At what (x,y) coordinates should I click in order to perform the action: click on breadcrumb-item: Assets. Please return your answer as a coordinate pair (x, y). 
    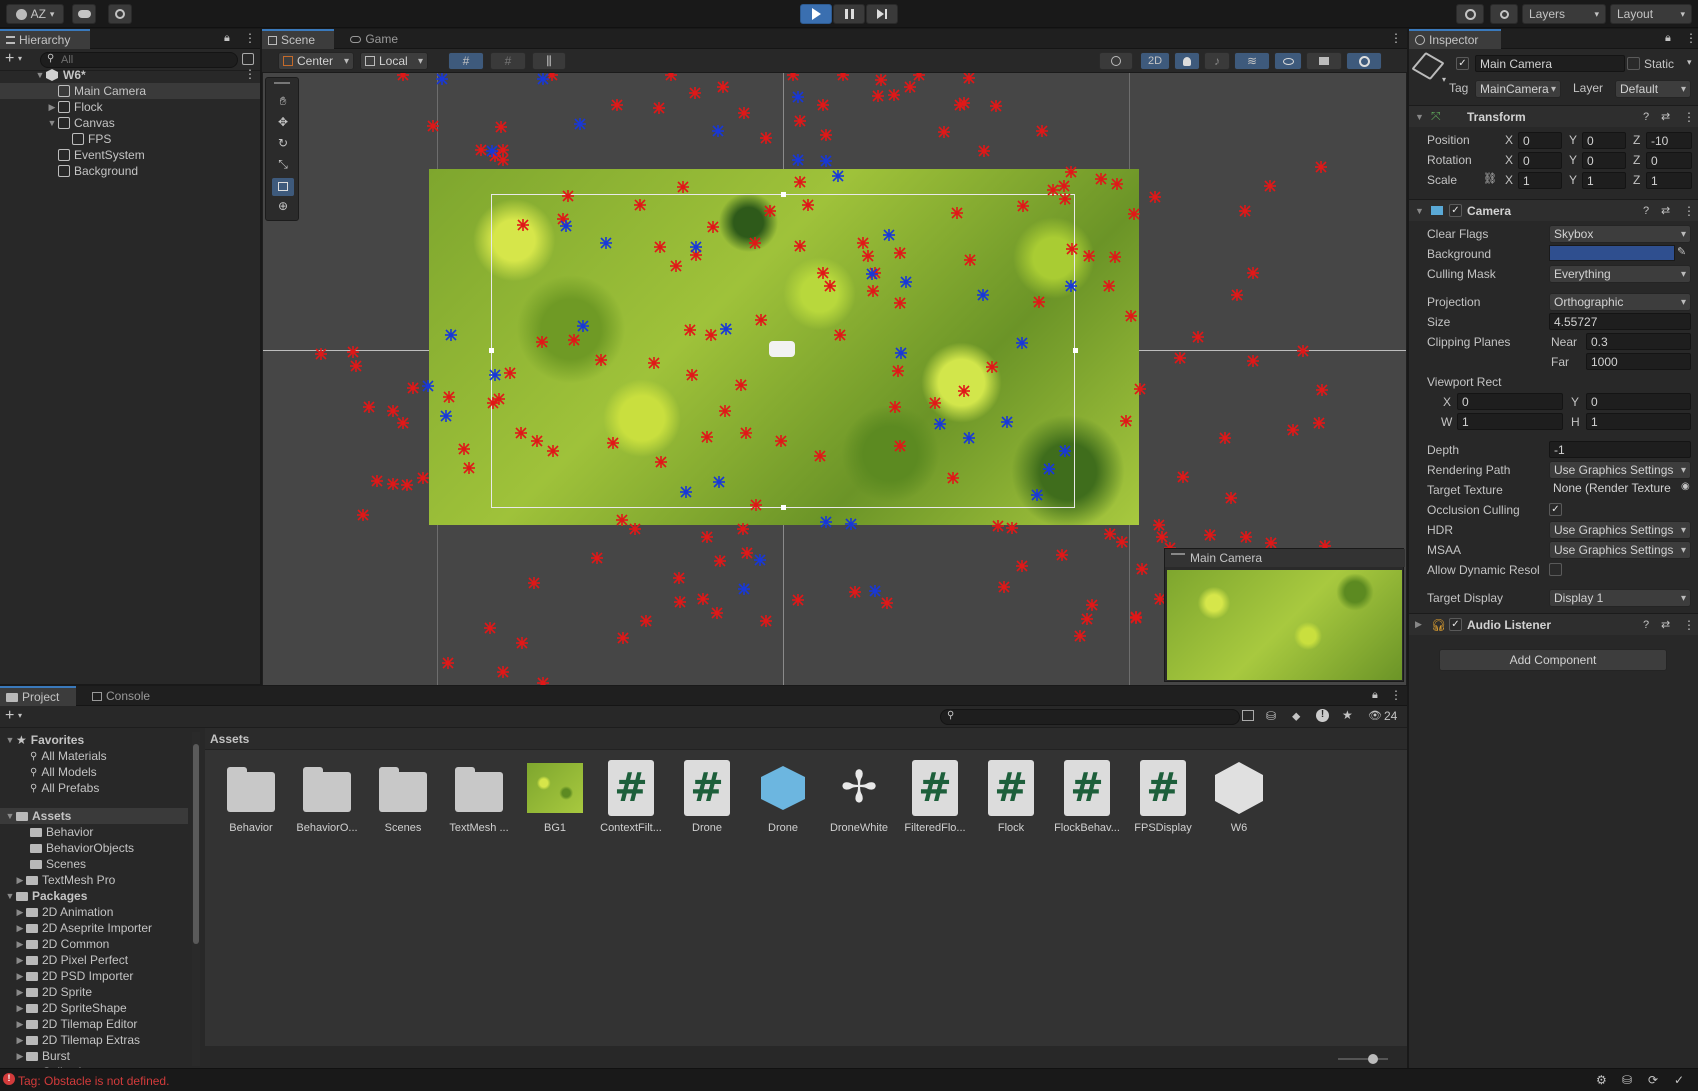
    Looking at the image, I should click on (229, 739).